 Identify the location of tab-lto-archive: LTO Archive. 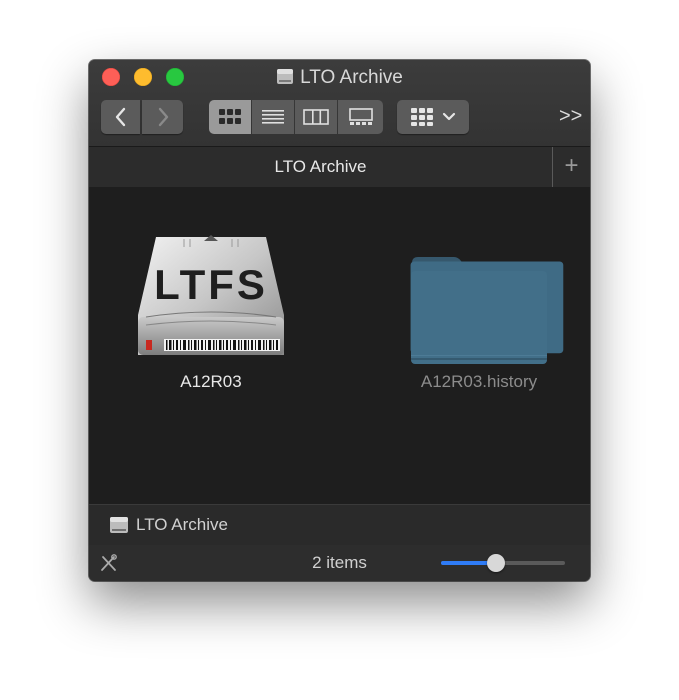
(320, 167).